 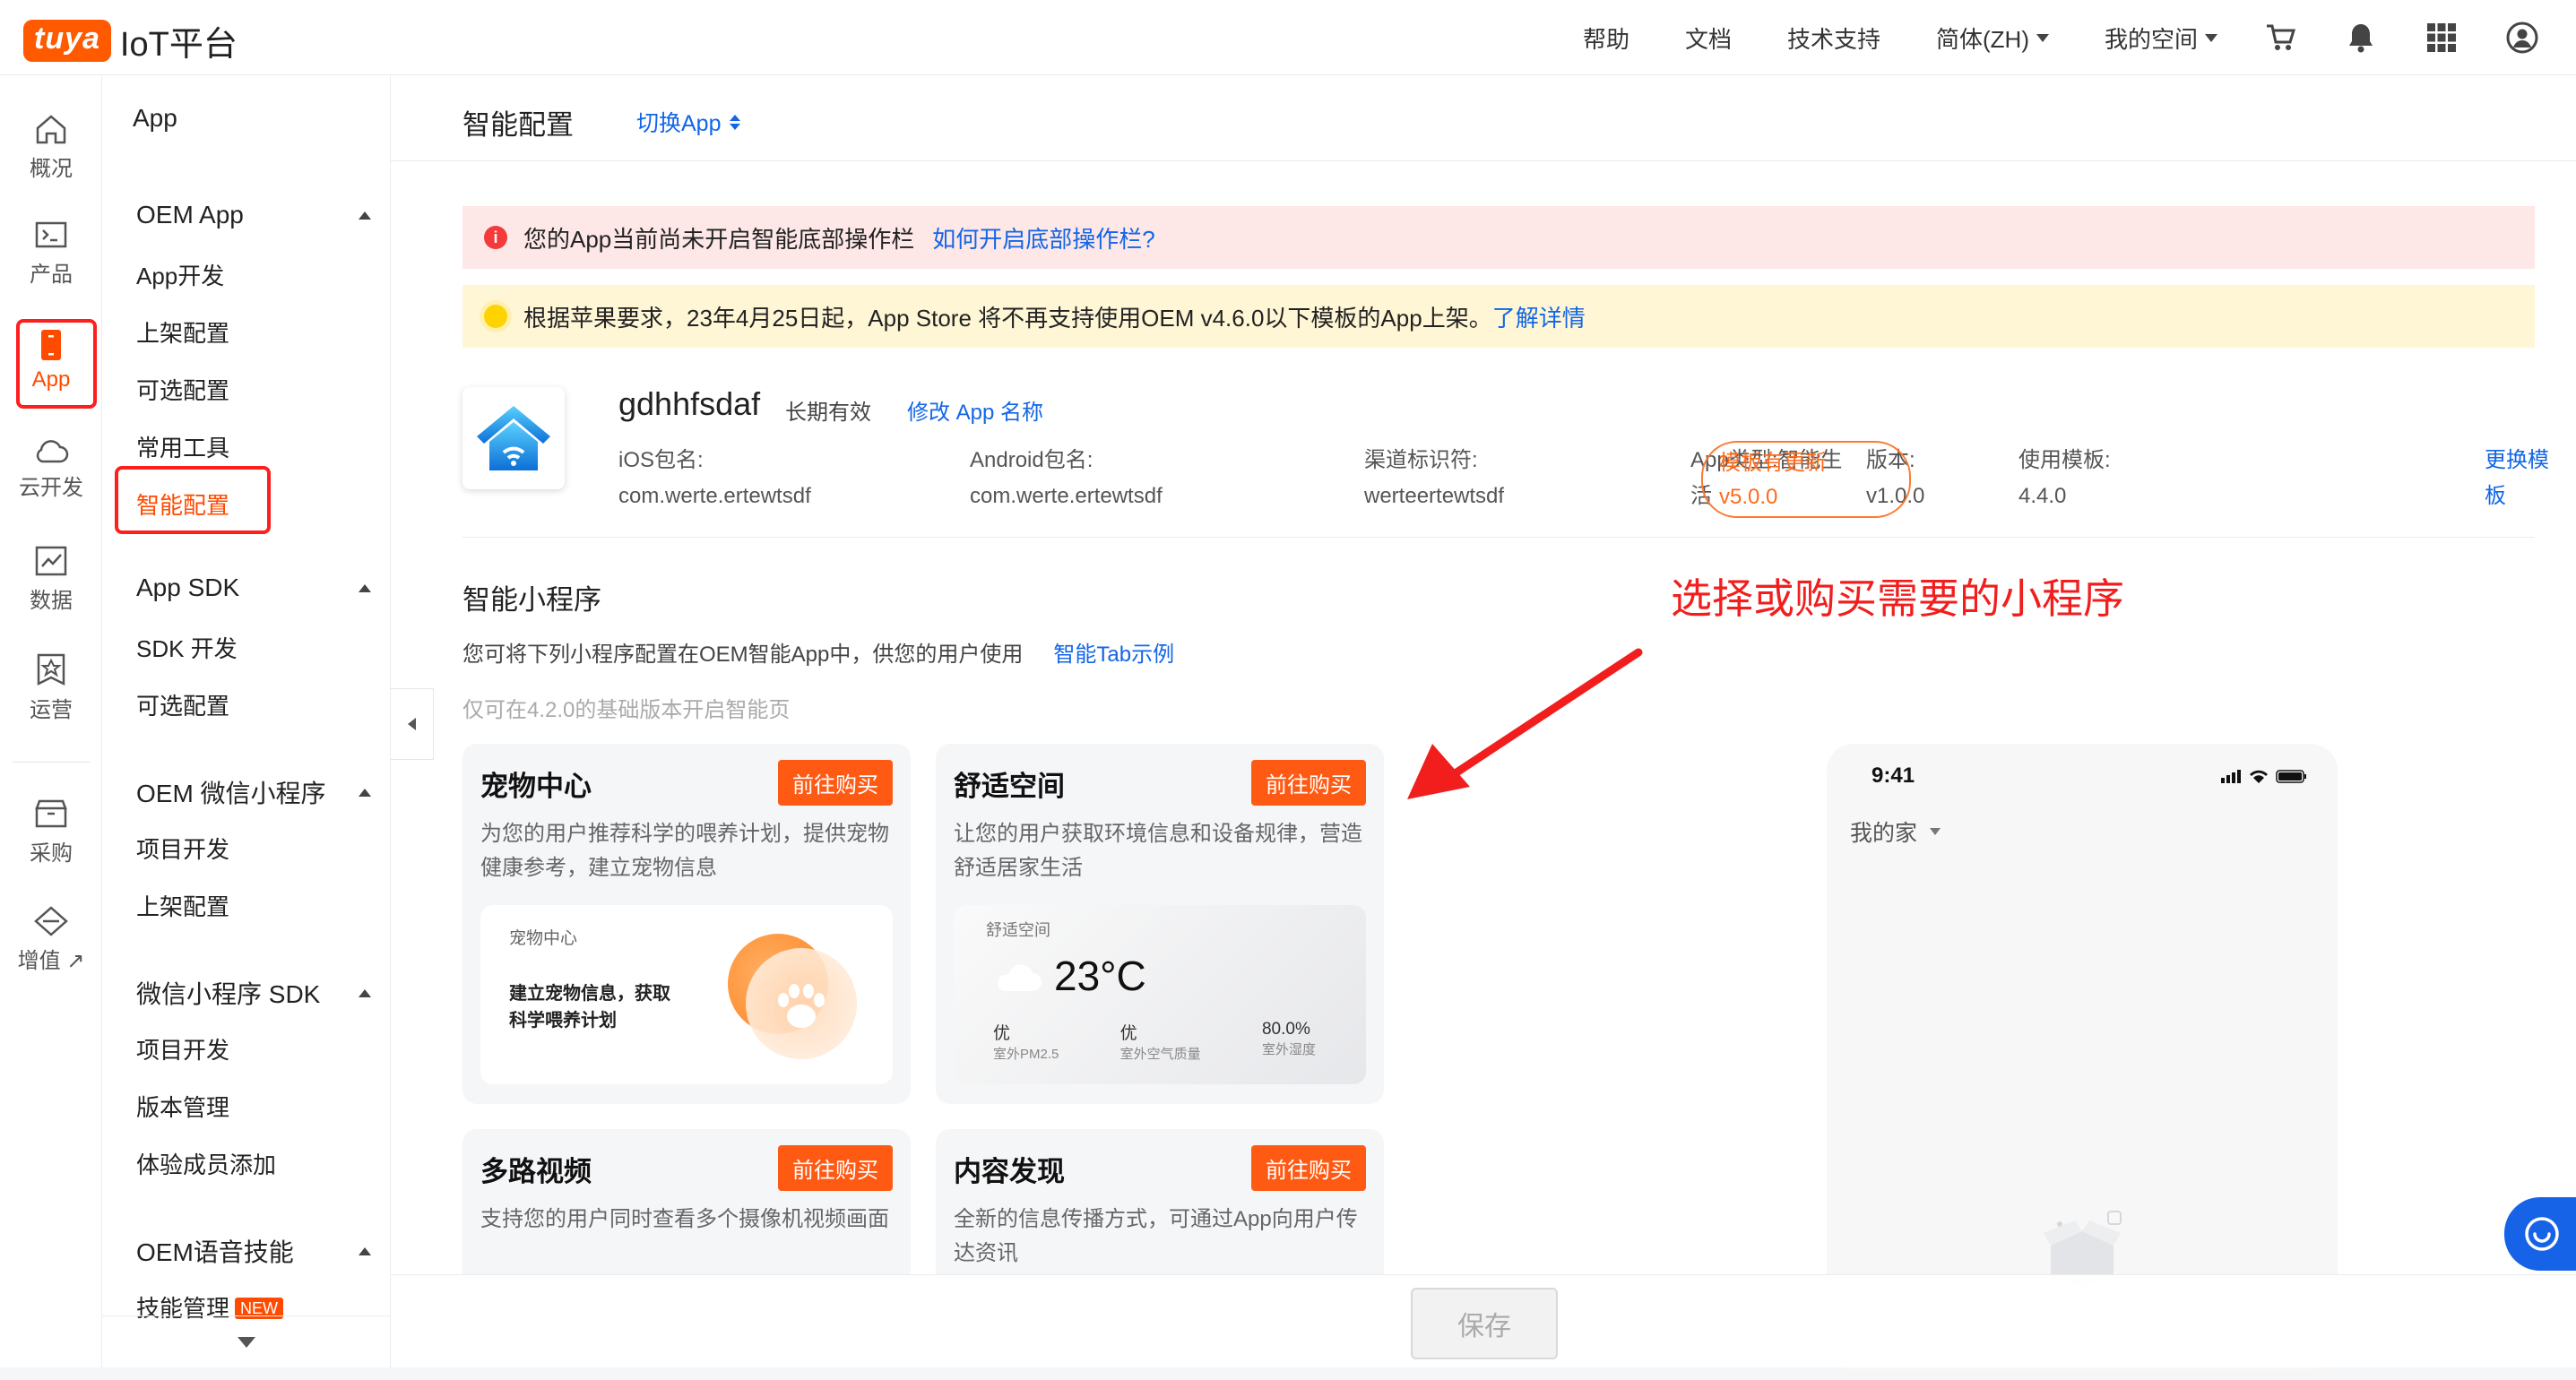 I want to click on chart-icon, so click(x=51, y=561).